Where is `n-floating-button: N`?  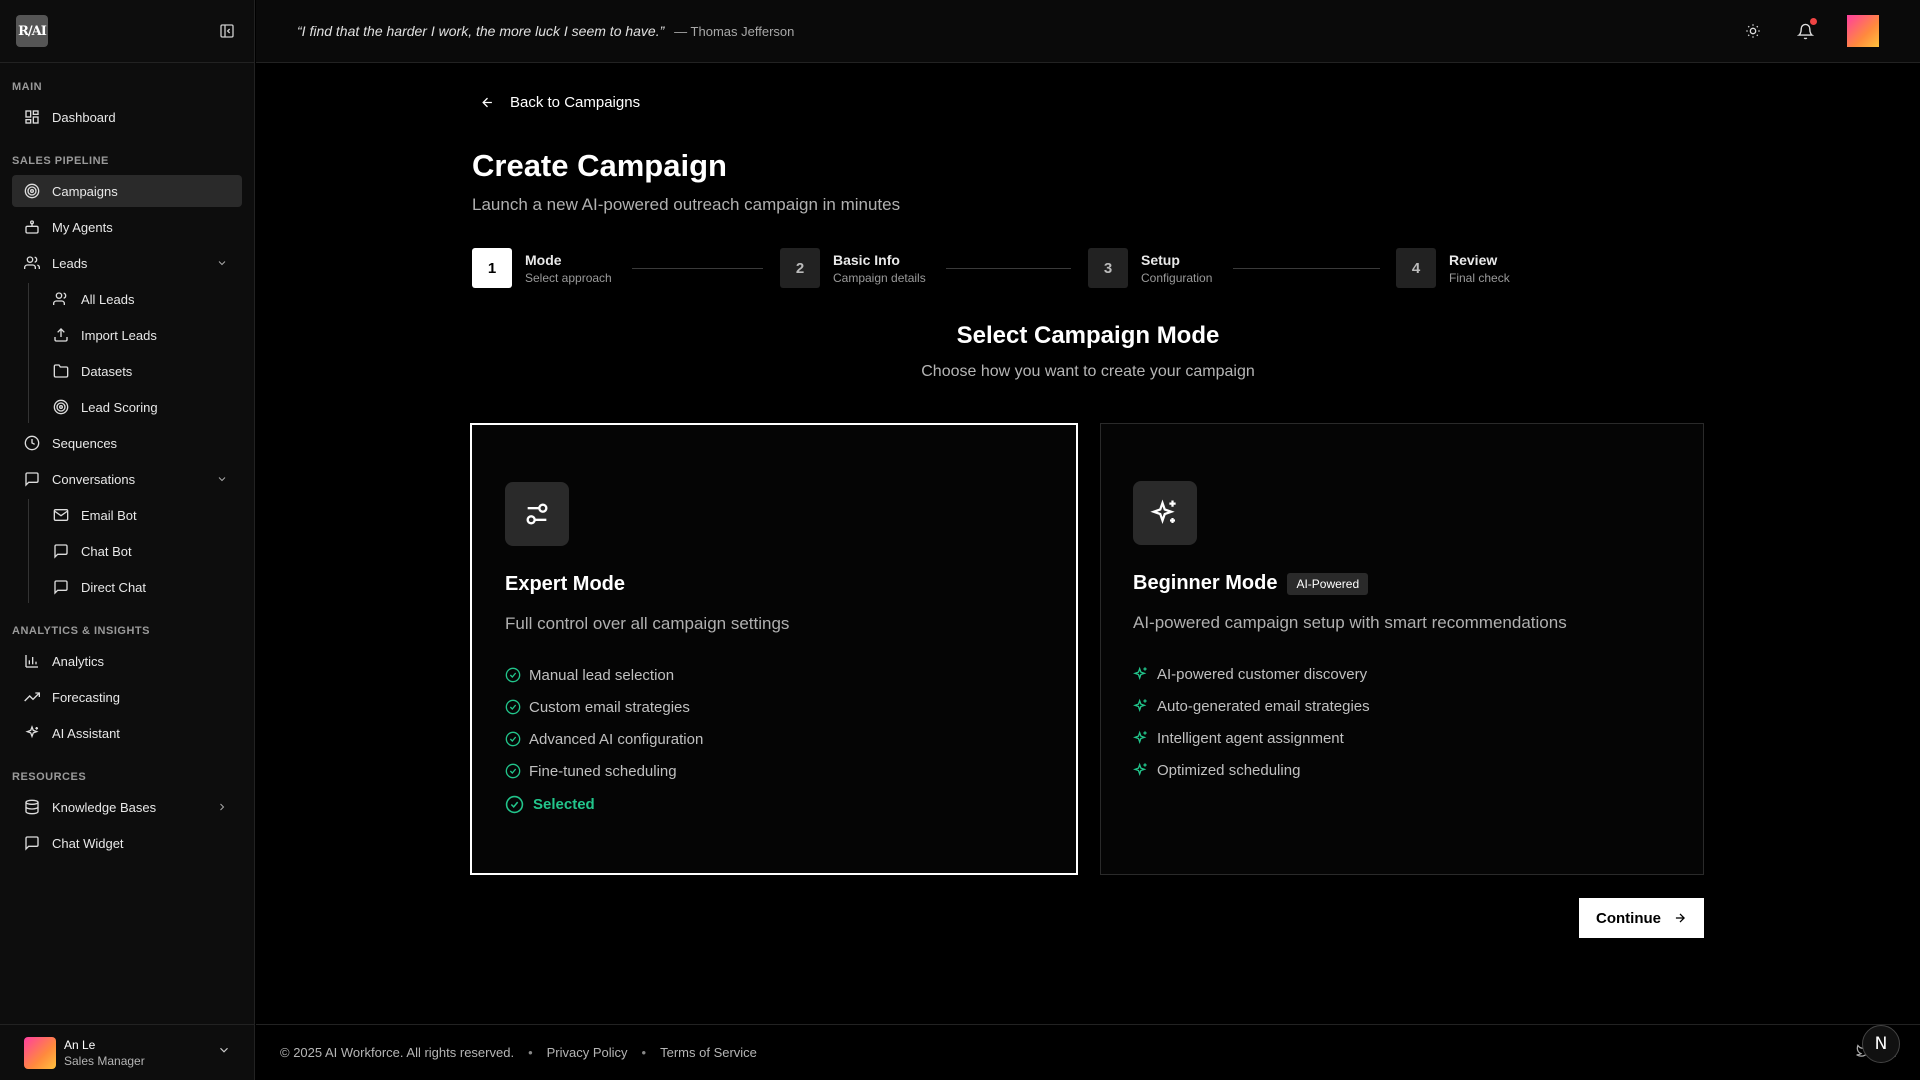
n-floating-button: N is located at coordinates (1881, 1044).